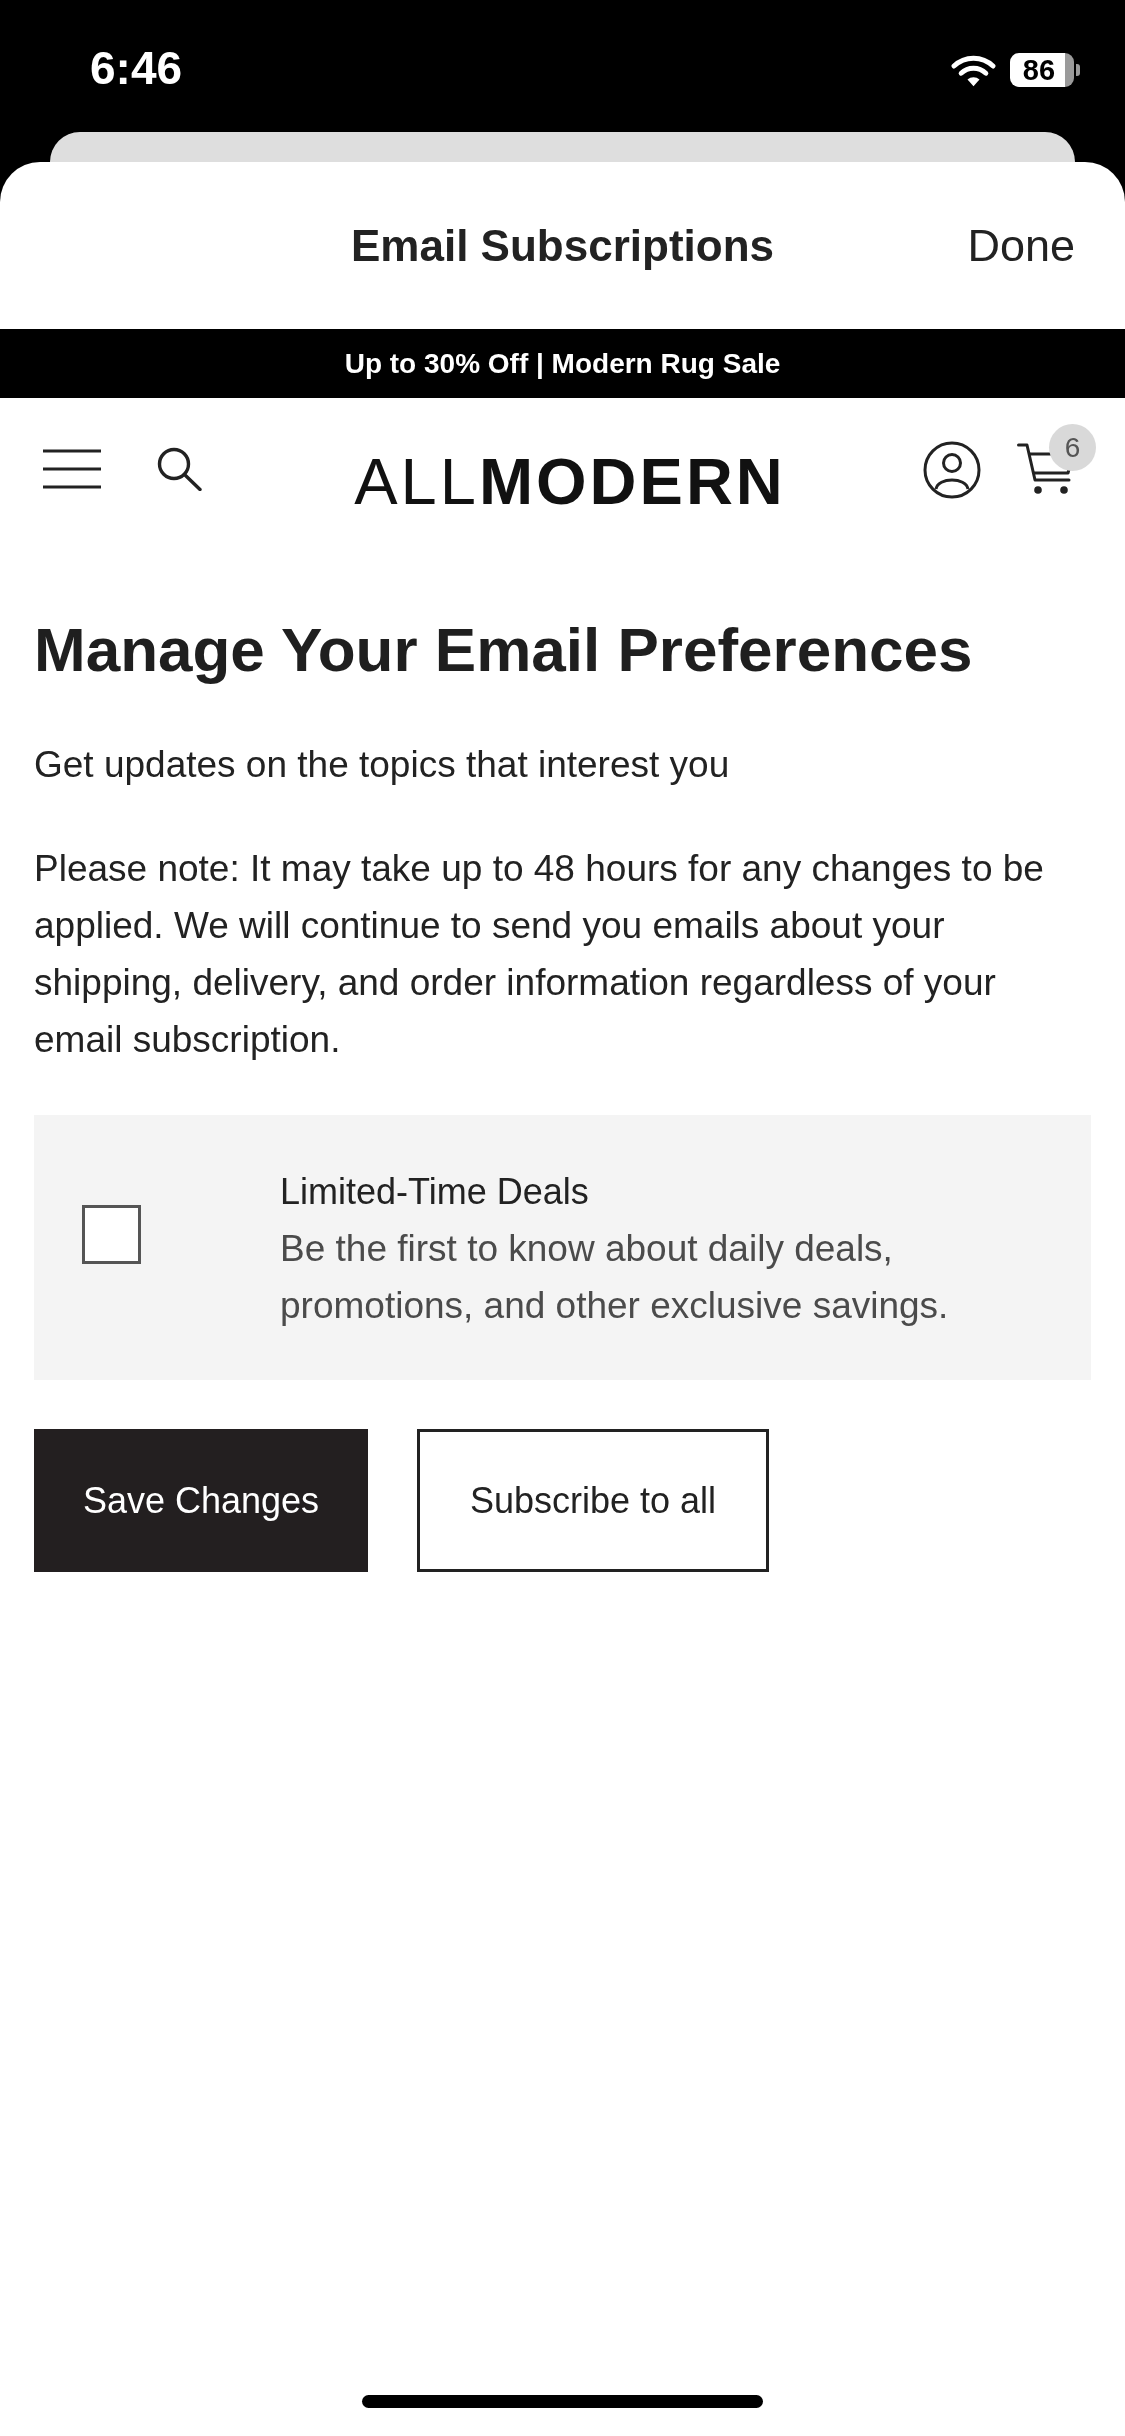 This screenshot has height=2436, width=1125. I want to click on intro-text: Get updates on the topics that interest you, so click(382, 765).